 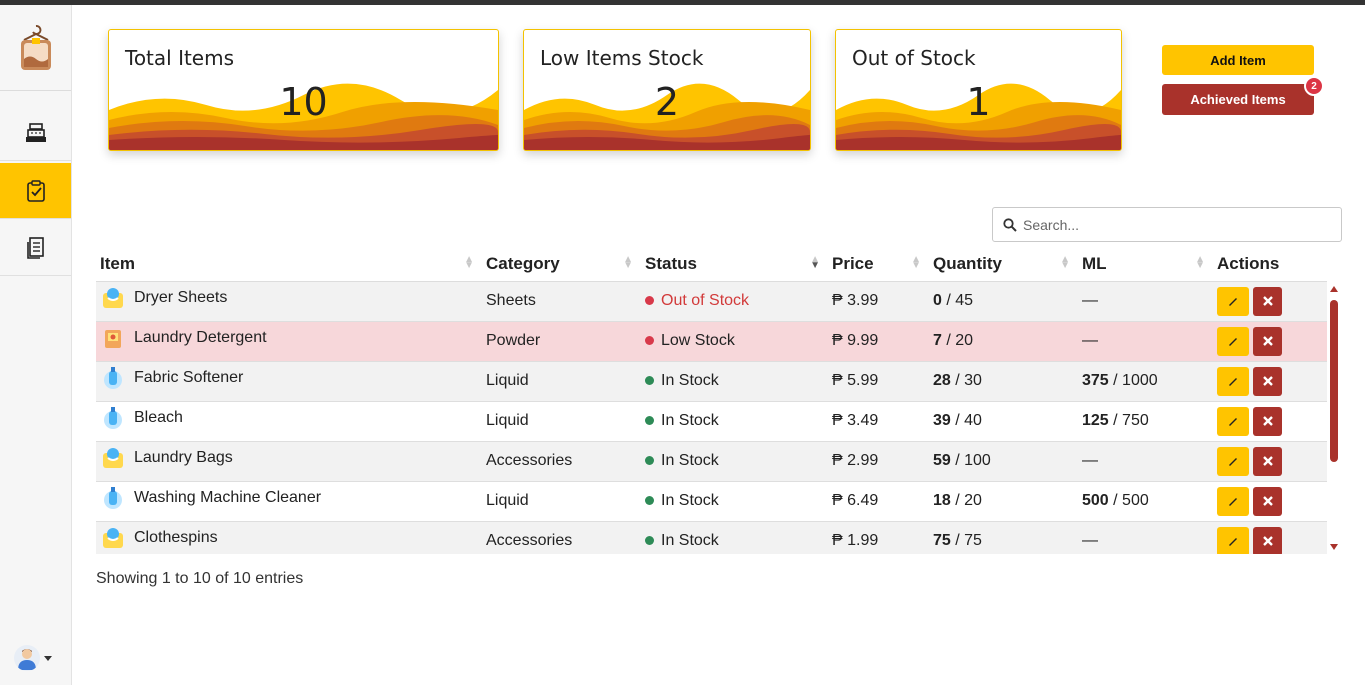 What do you see at coordinates (878, 301) in the screenshot?
I see `item-price: ₱ 3.99` at bounding box center [878, 301].